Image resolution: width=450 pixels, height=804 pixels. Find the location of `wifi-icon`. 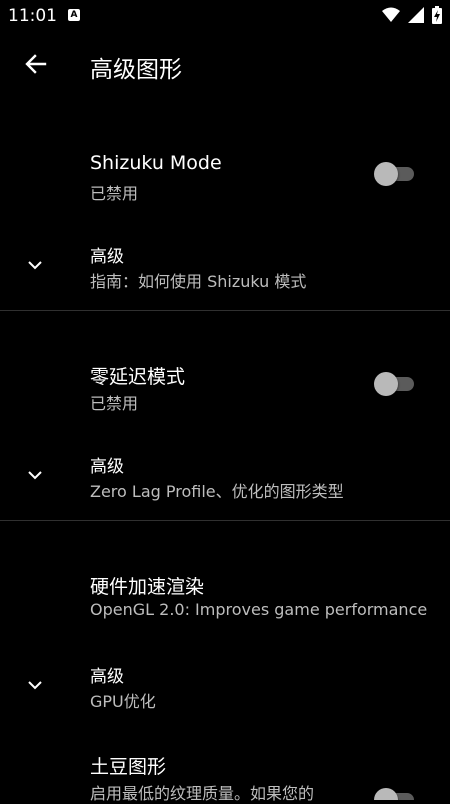

wifi-icon is located at coordinates (391, 14).